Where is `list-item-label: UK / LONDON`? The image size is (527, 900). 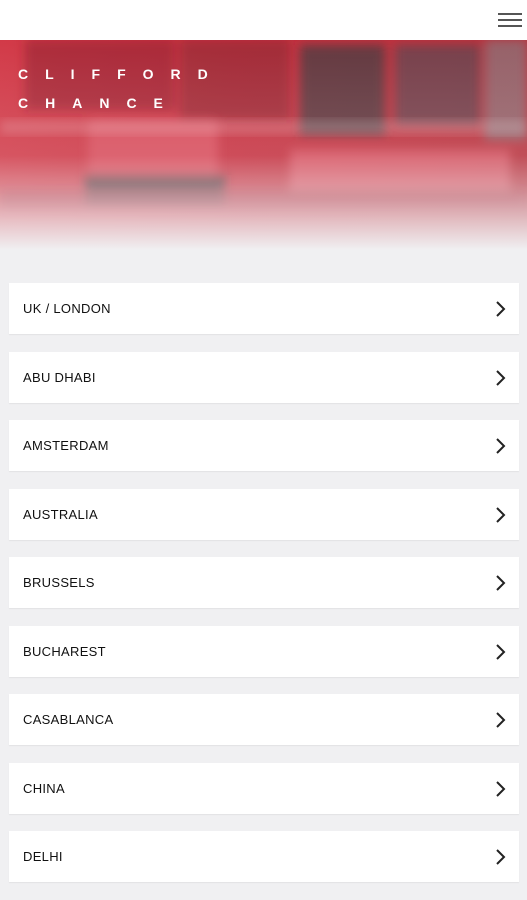 list-item-label: UK / LONDON is located at coordinates (67, 308).